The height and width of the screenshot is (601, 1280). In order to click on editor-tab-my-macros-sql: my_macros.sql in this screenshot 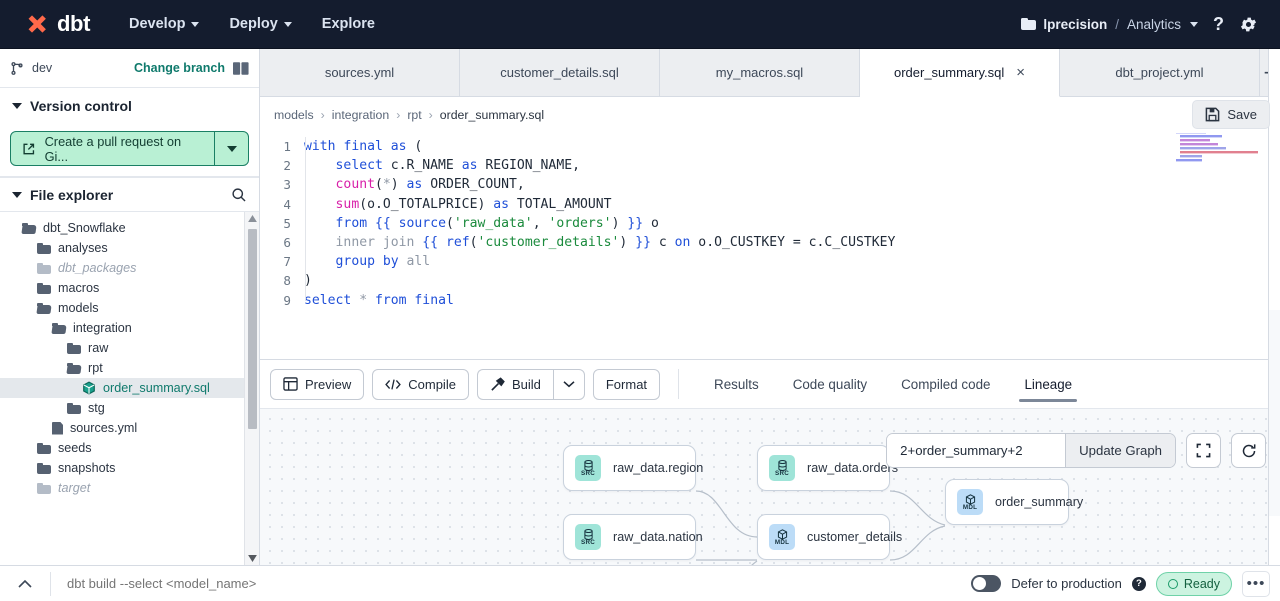, I will do `click(760, 72)`.